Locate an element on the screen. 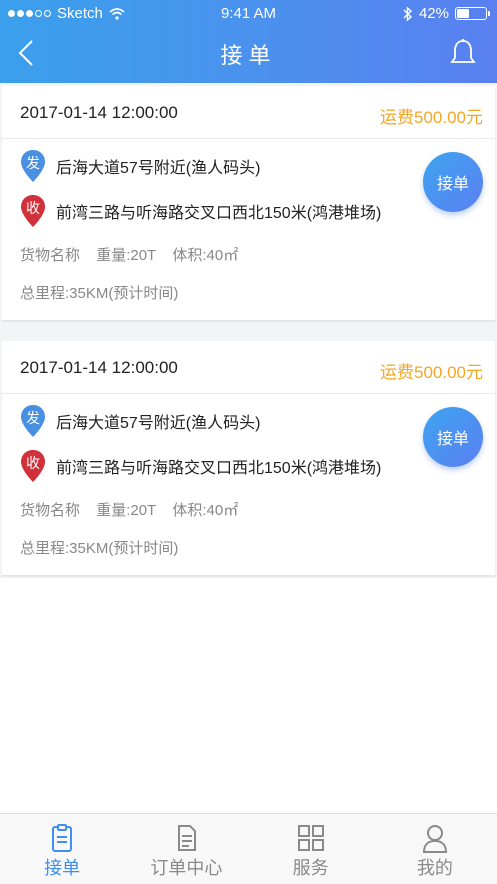 The width and height of the screenshot is (497, 884). tab-label: 我的 is located at coordinates (434, 868).